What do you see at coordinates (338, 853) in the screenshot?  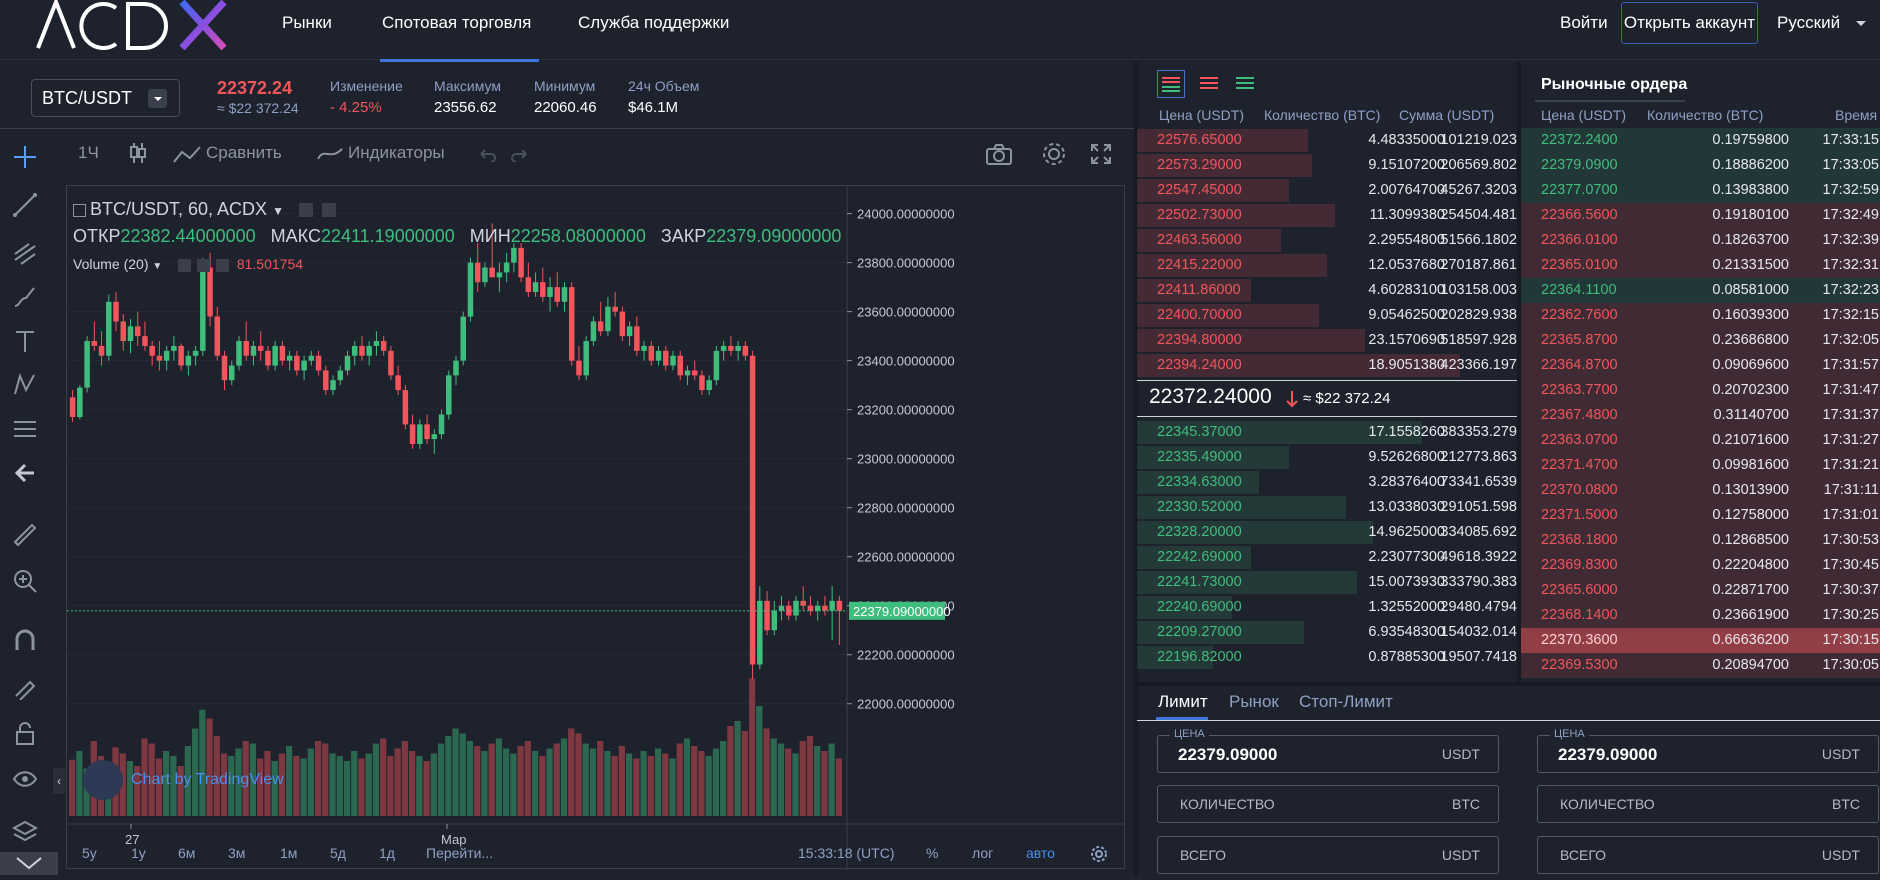 I see `range-5d: 5д` at bounding box center [338, 853].